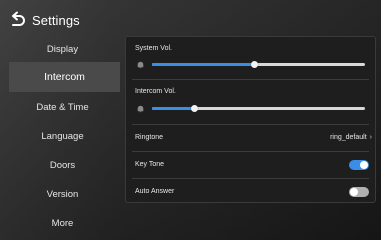 The width and height of the screenshot is (381, 240). Describe the element at coordinates (258, 108) in the screenshot. I see `intercom-vol-slider` at that location.